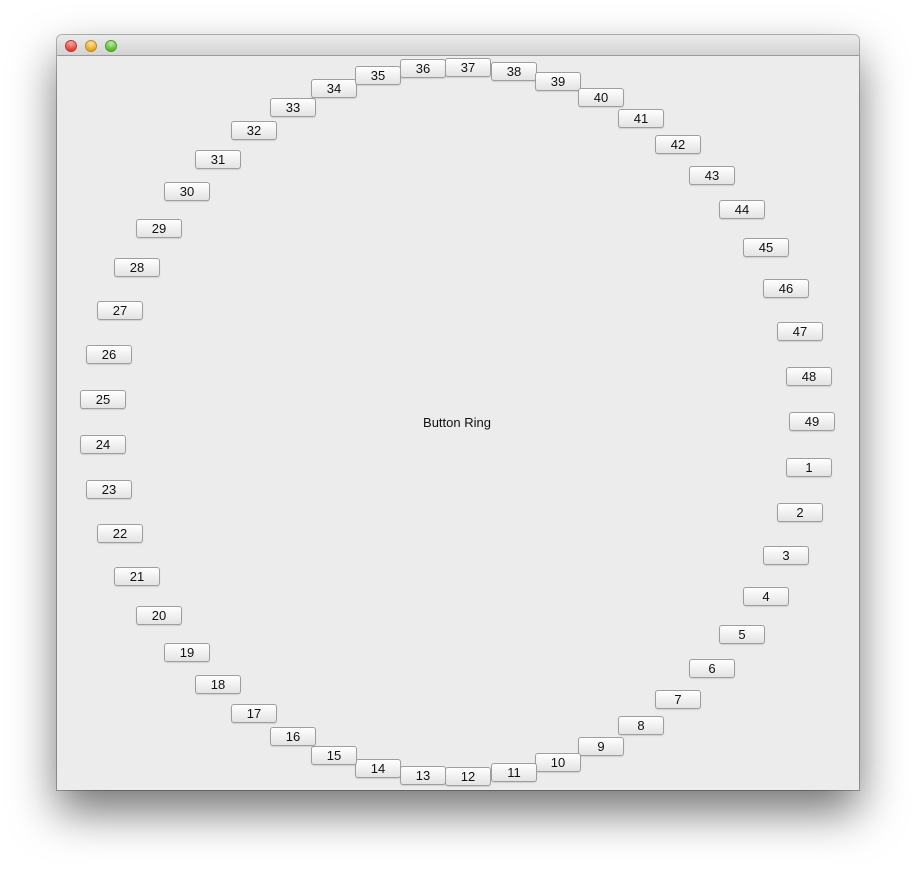 The width and height of the screenshot is (916, 869). Describe the element at coordinates (334, 88) in the screenshot. I see `ring-button-34: 34` at that location.